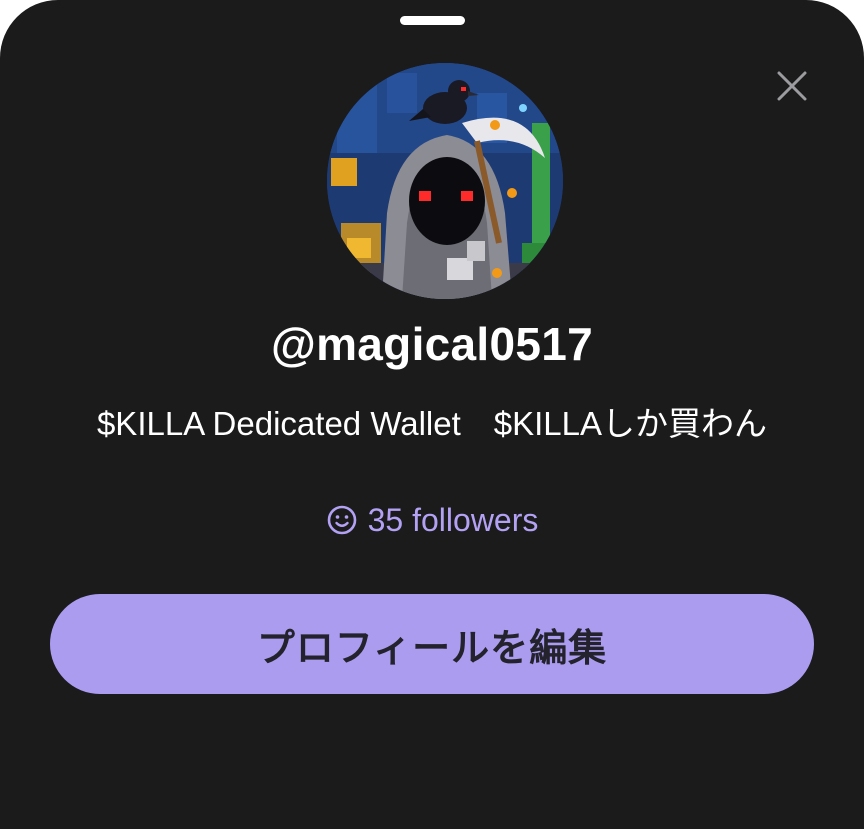 The image size is (864, 829). I want to click on close-button, so click(792, 86).